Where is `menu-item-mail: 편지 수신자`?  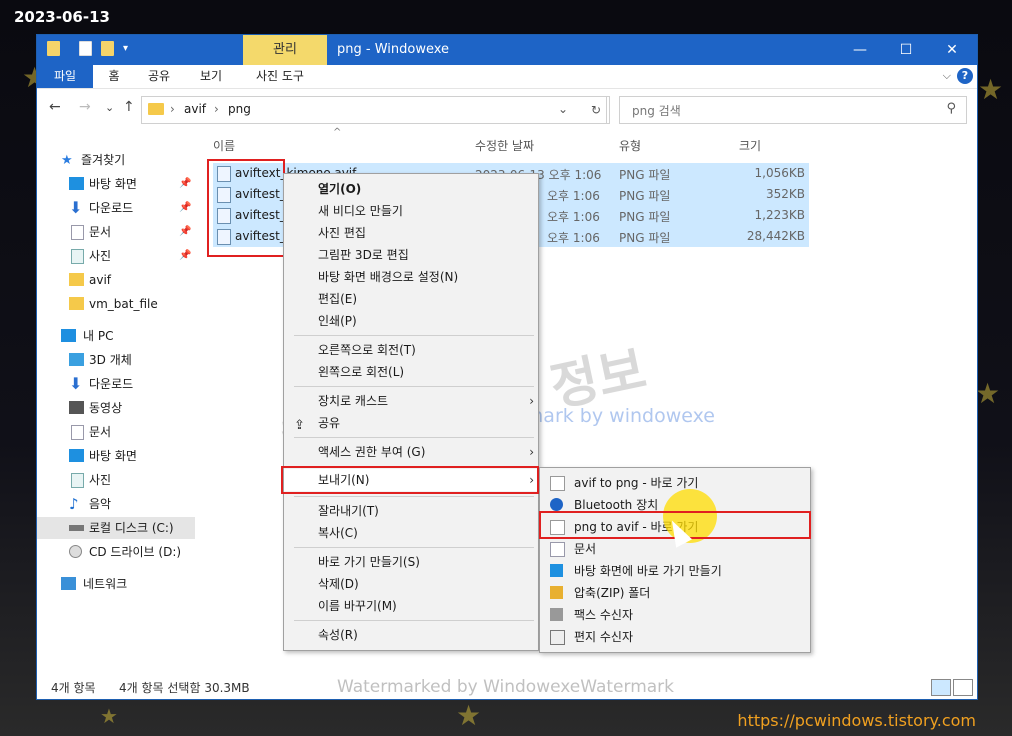
menu-item-mail: 편지 수신자 is located at coordinates (675, 637).